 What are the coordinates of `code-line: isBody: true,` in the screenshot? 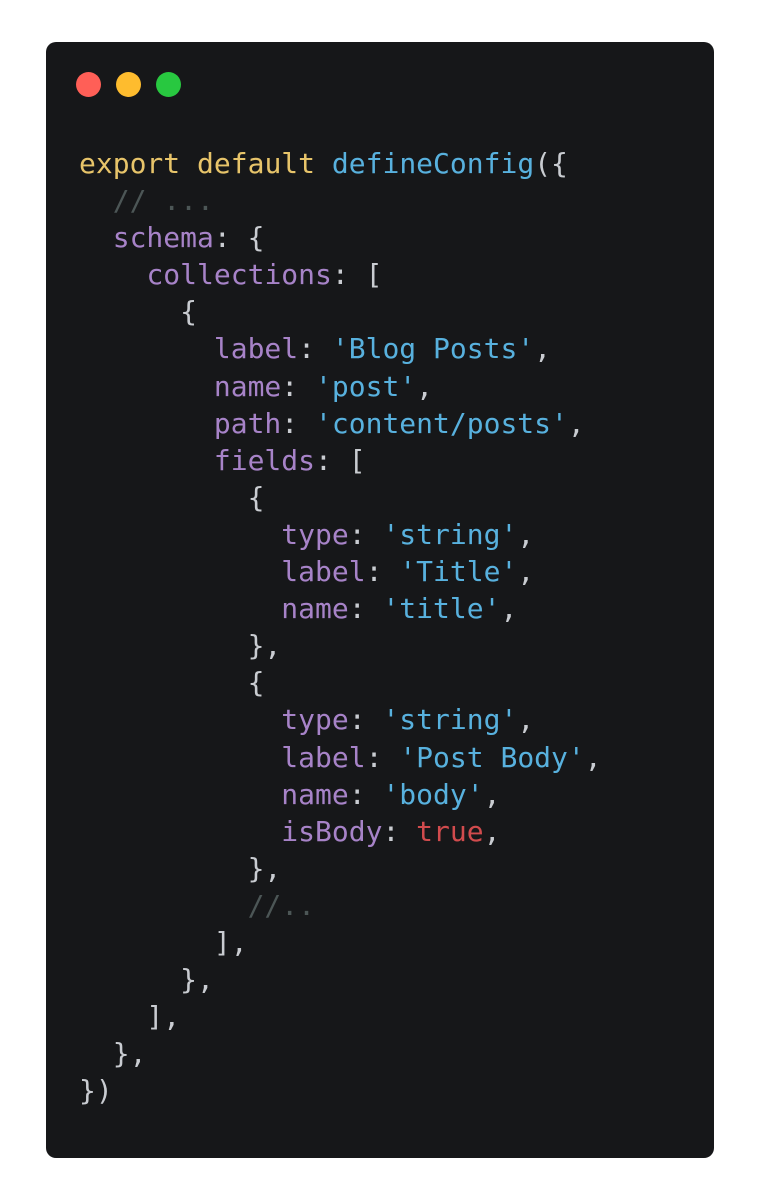 It's located at (340, 831).